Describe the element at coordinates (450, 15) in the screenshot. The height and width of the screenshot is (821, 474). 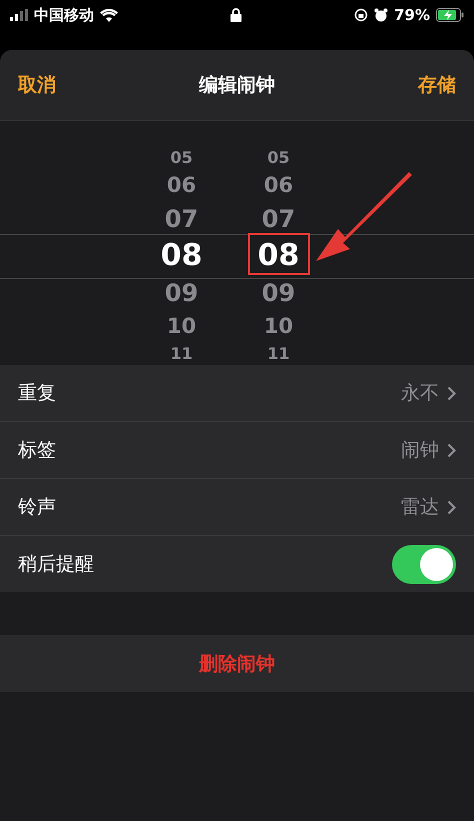
I see `battery-charging-icon` at that location.